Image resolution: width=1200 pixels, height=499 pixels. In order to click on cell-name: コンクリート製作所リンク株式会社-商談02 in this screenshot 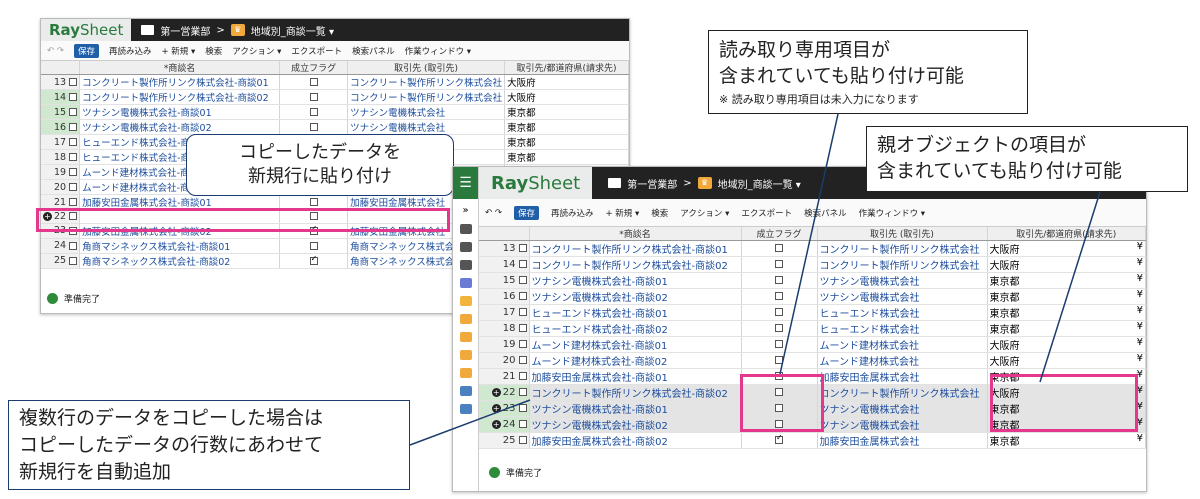, I will do `click(635, 393)`.